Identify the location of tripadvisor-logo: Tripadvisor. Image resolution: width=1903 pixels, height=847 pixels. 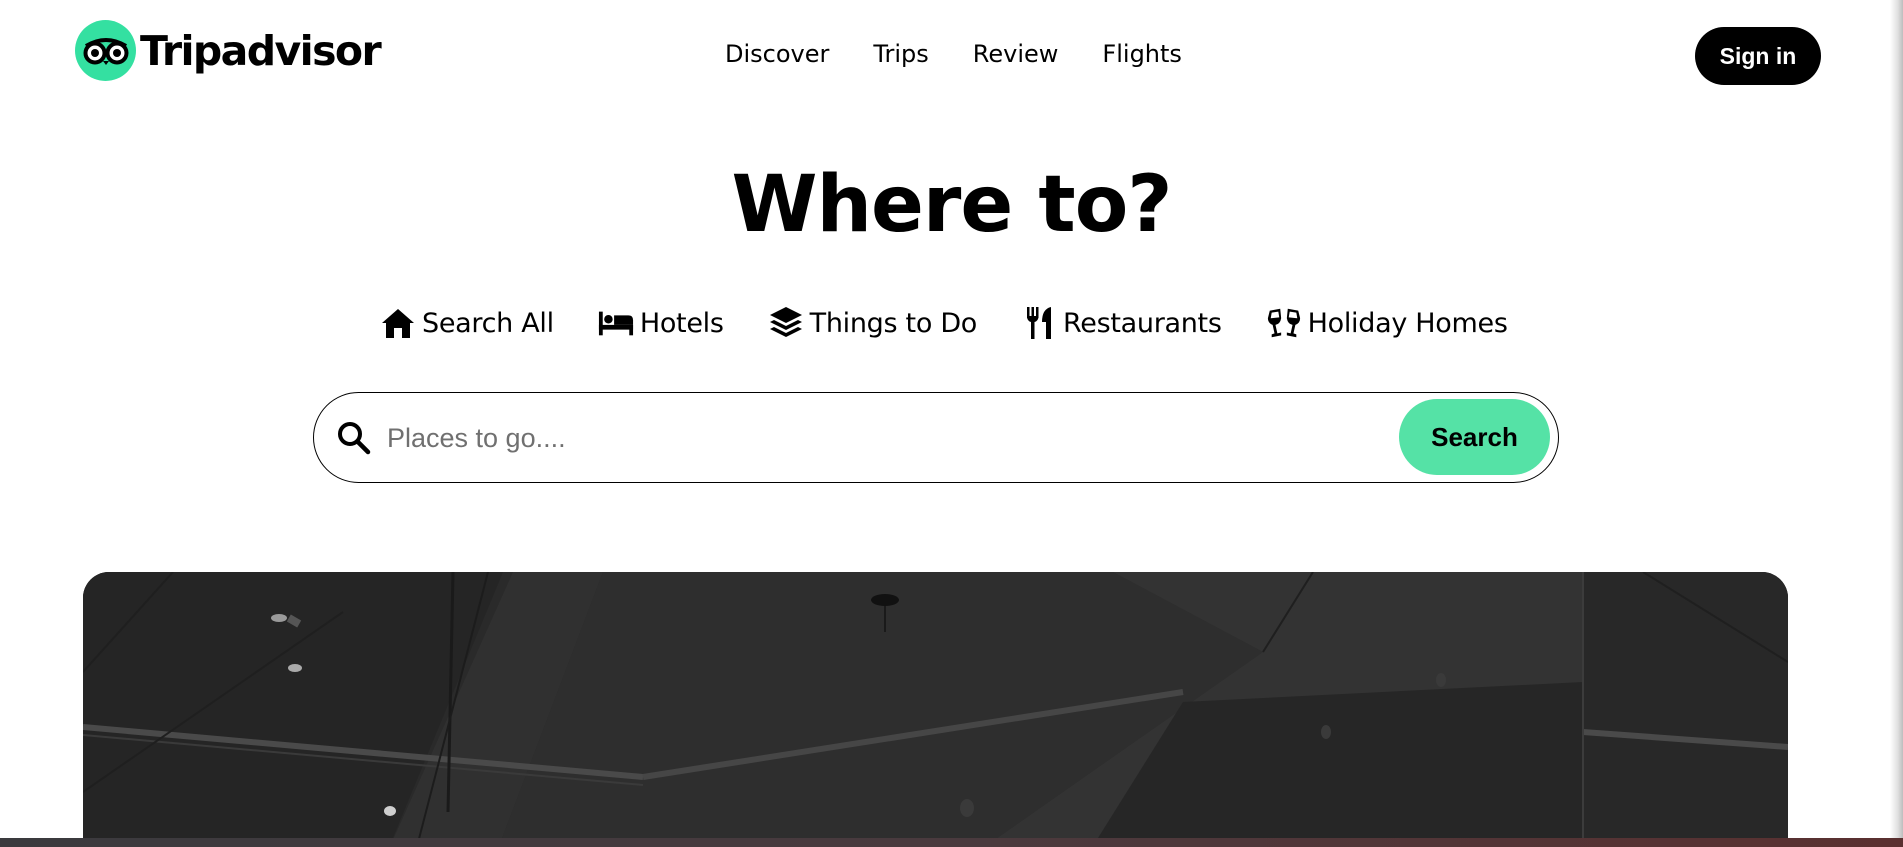
(228, 50).